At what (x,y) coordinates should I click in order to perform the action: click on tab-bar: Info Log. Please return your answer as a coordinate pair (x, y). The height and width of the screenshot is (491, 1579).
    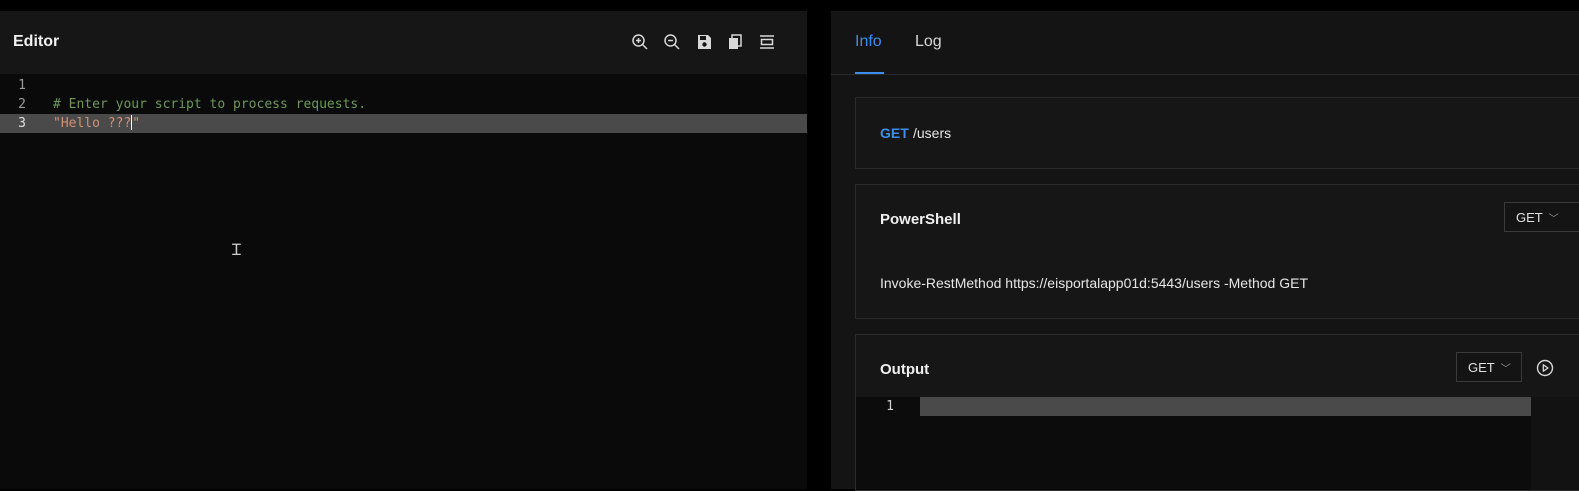
    Looking at the image, I should click on (1205, 43).